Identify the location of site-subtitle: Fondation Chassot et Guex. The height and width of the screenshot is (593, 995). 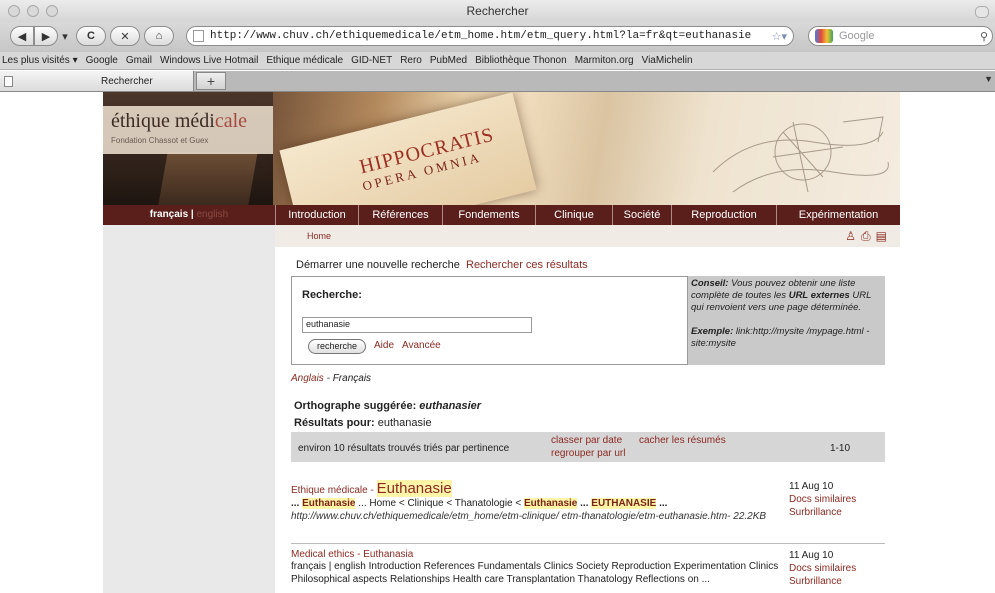
(160, 140).